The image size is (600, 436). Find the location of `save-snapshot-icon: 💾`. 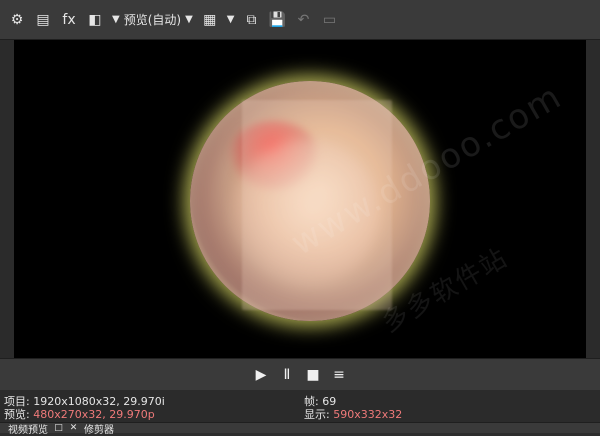

save-snapshot-icon: 💾 is located at coordinates (277, 20).